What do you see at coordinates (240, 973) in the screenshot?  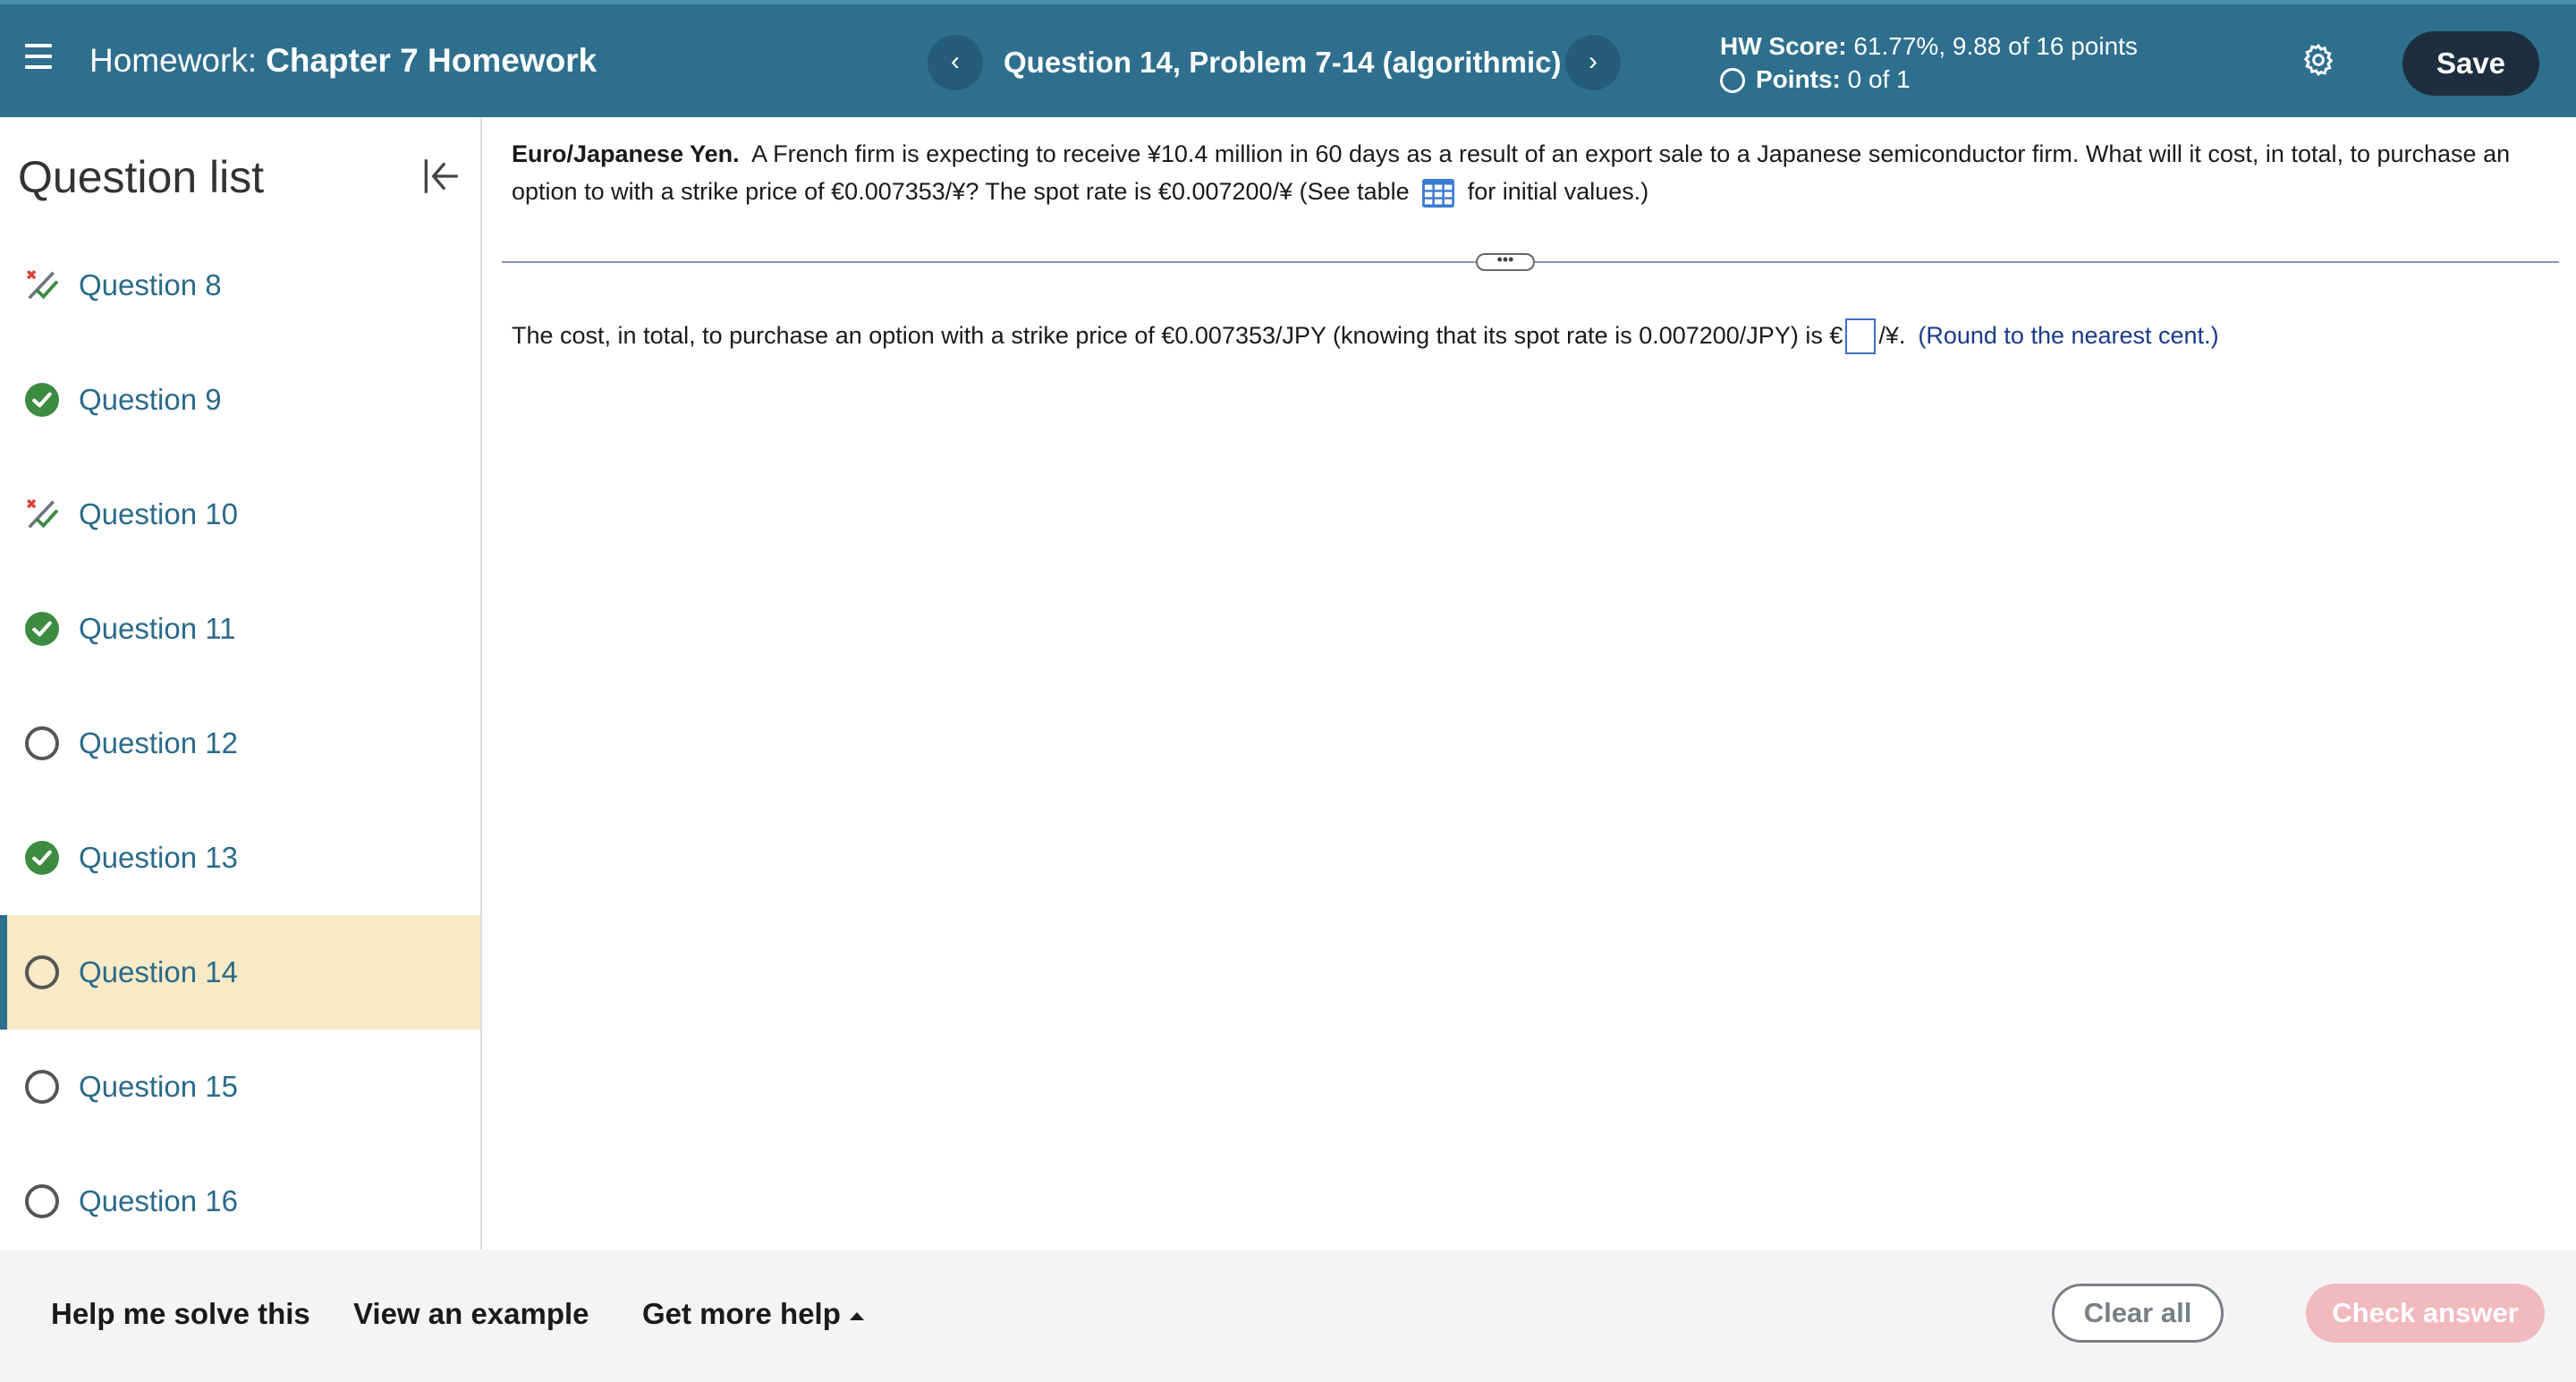 I see `sidebar-question-item: Question 14` at bounding box center [240, 973].